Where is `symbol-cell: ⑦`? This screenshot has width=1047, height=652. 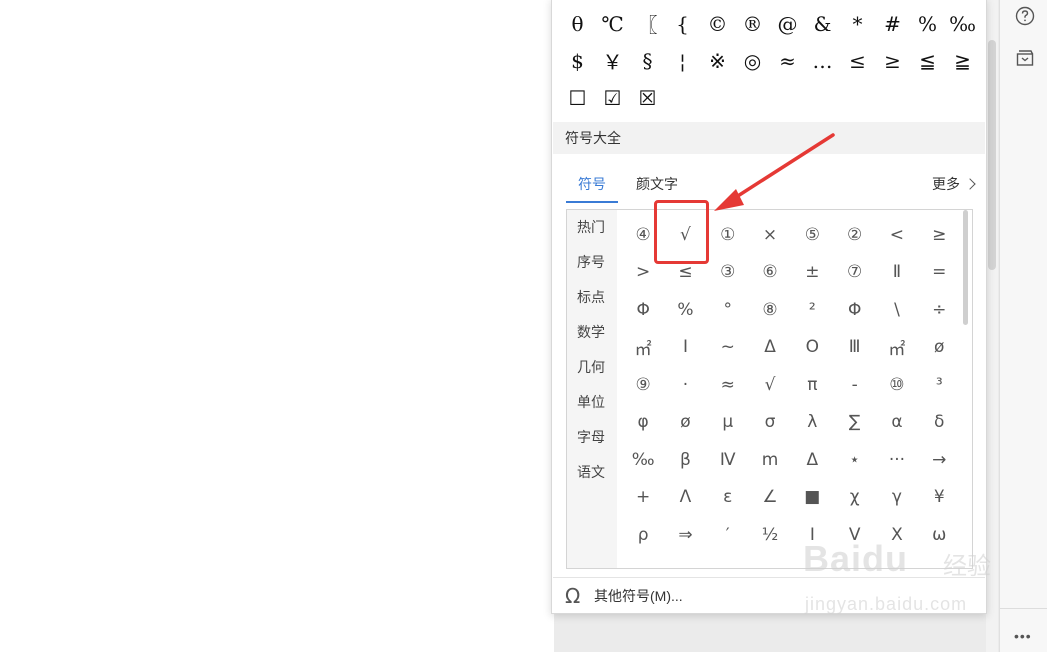 symbol-cell: ⑦ is located at coordinates (854, 272).